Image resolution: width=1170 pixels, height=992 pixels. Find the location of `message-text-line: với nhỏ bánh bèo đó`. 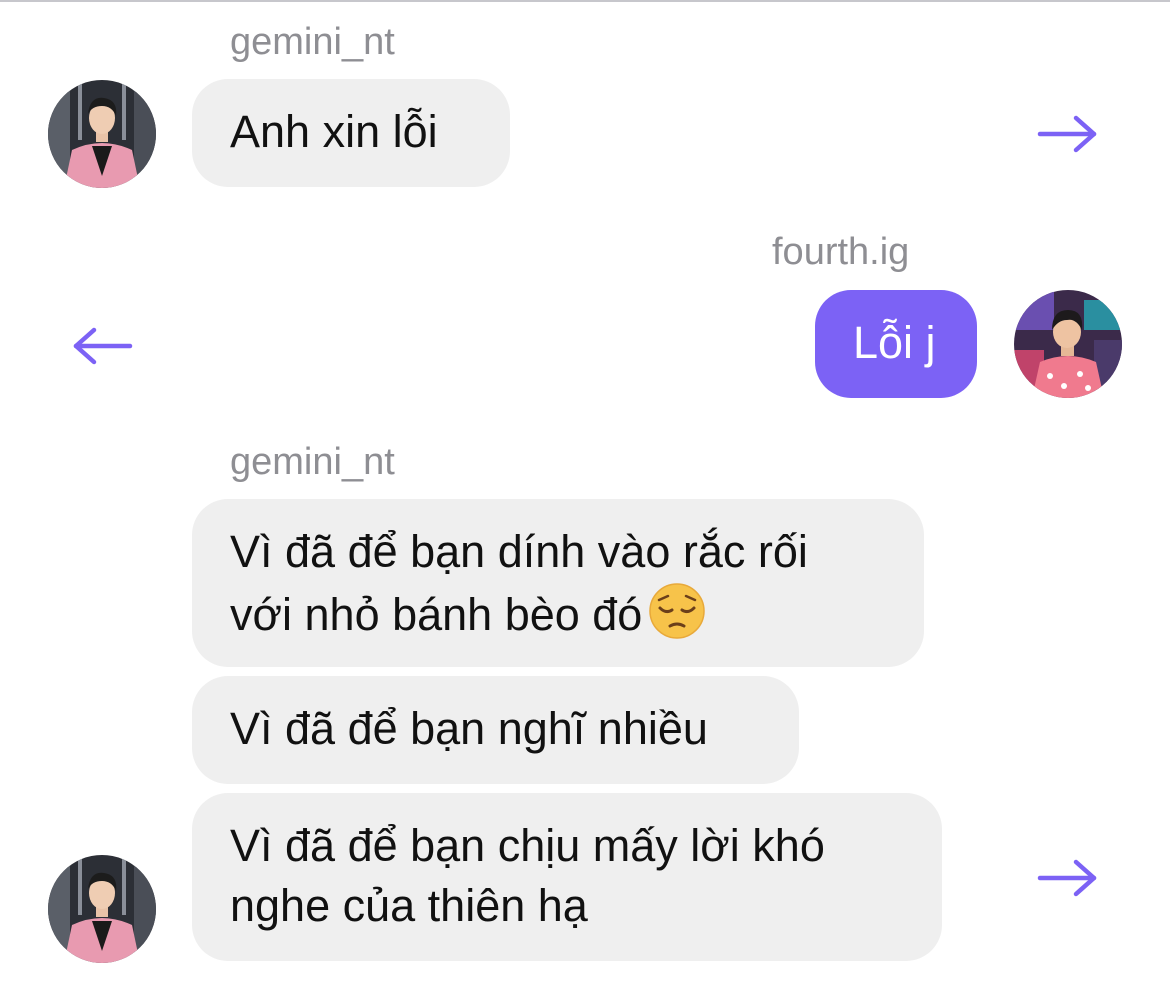

message-text-line: với nhỏ bánh bèo đó is located at coordinates (558, 613).